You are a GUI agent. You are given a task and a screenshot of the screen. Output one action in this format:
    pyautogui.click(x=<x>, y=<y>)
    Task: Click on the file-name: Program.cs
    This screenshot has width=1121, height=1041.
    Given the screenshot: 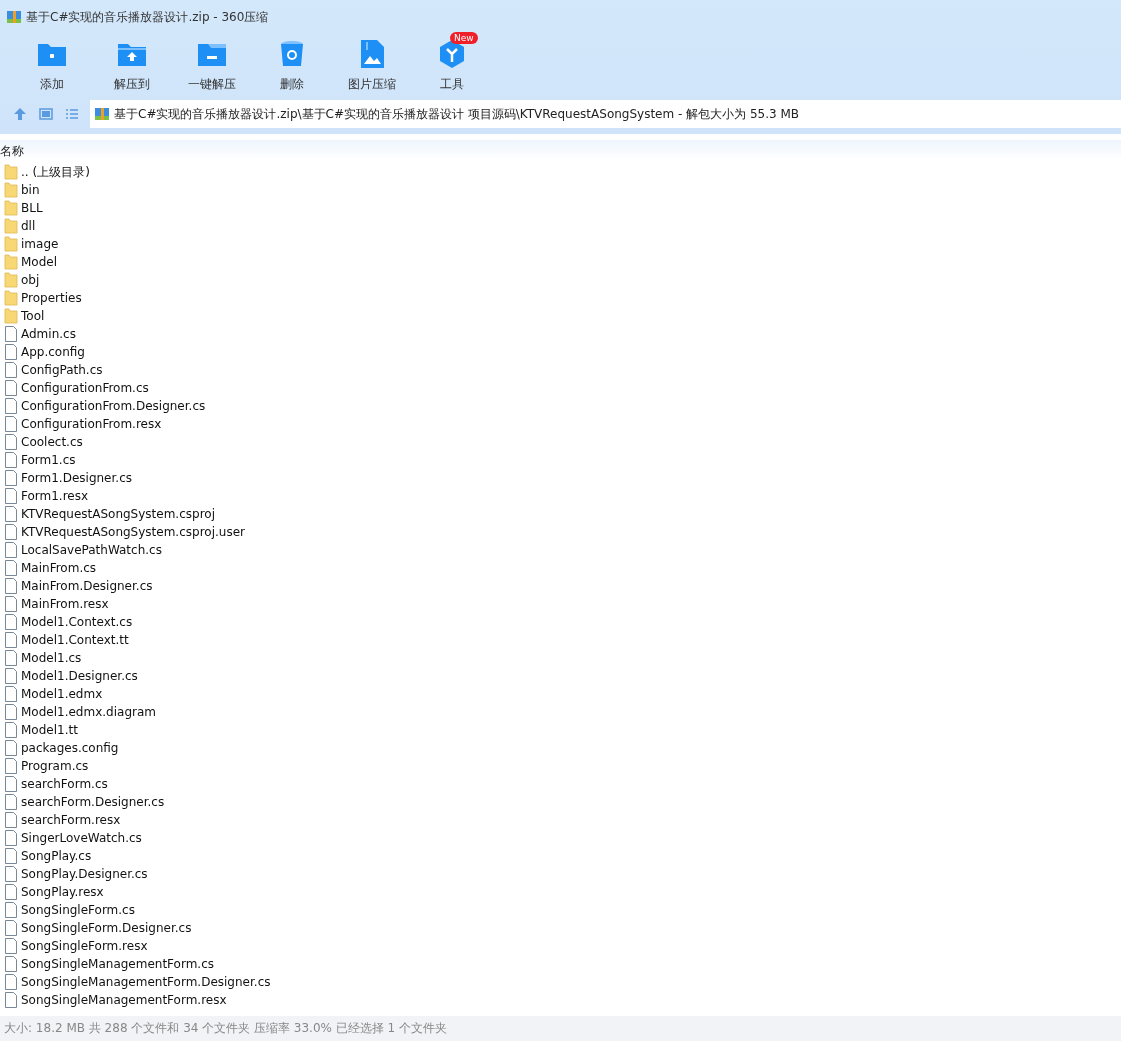 What is the action you would take?
    pyautogui.click(x=55, y=766)
    